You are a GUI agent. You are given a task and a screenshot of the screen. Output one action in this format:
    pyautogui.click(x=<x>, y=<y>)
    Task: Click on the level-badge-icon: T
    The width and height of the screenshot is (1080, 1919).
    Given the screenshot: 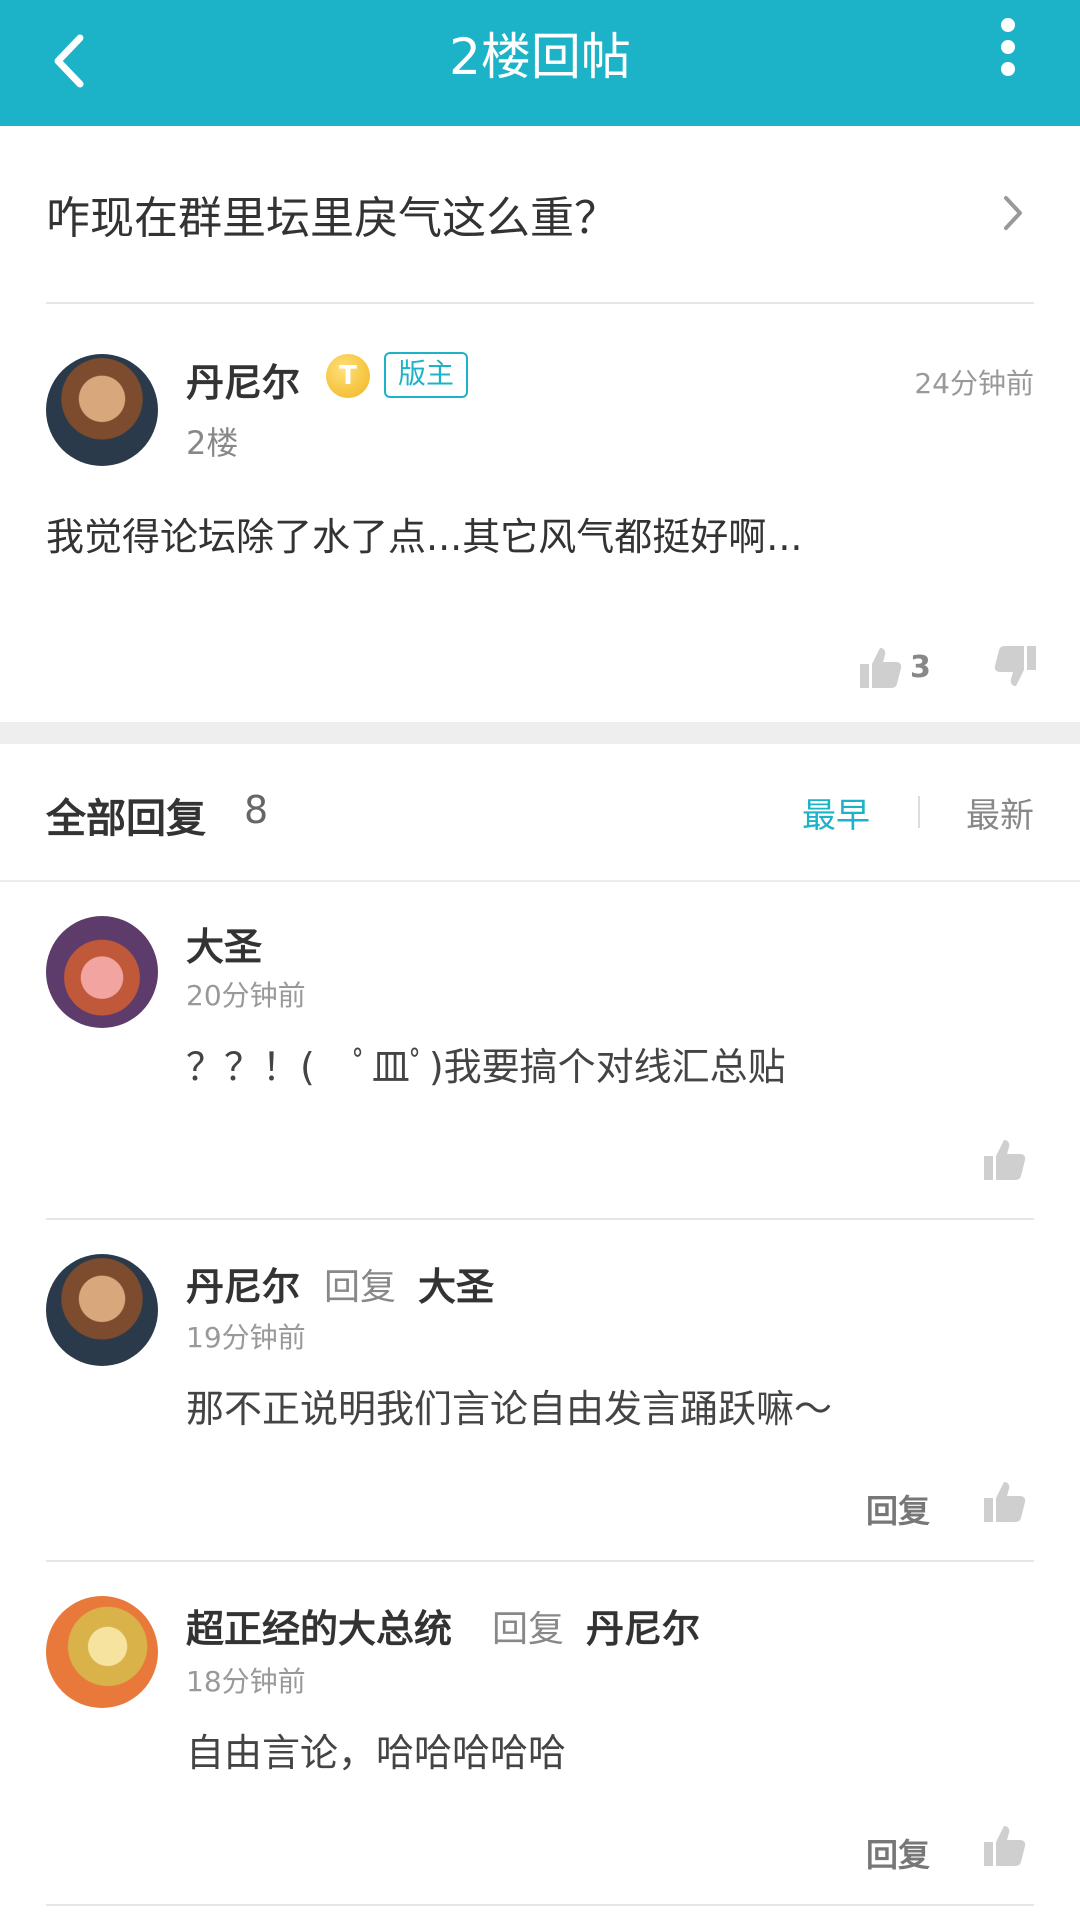 What is the action you would take?
    pyautogui.click(x=348, y=376)
    